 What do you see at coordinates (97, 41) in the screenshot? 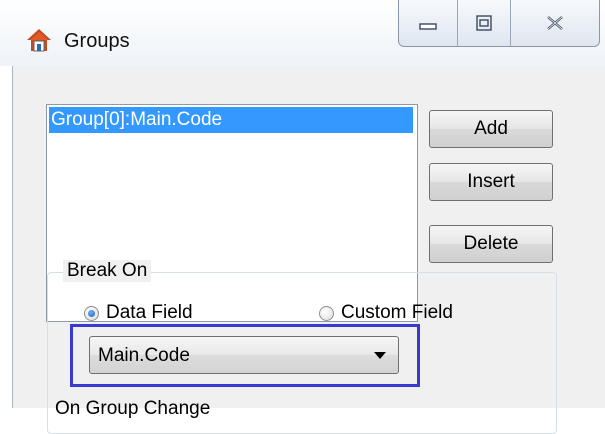
I see `window-title: Groups` at bounding box center [97, 41].